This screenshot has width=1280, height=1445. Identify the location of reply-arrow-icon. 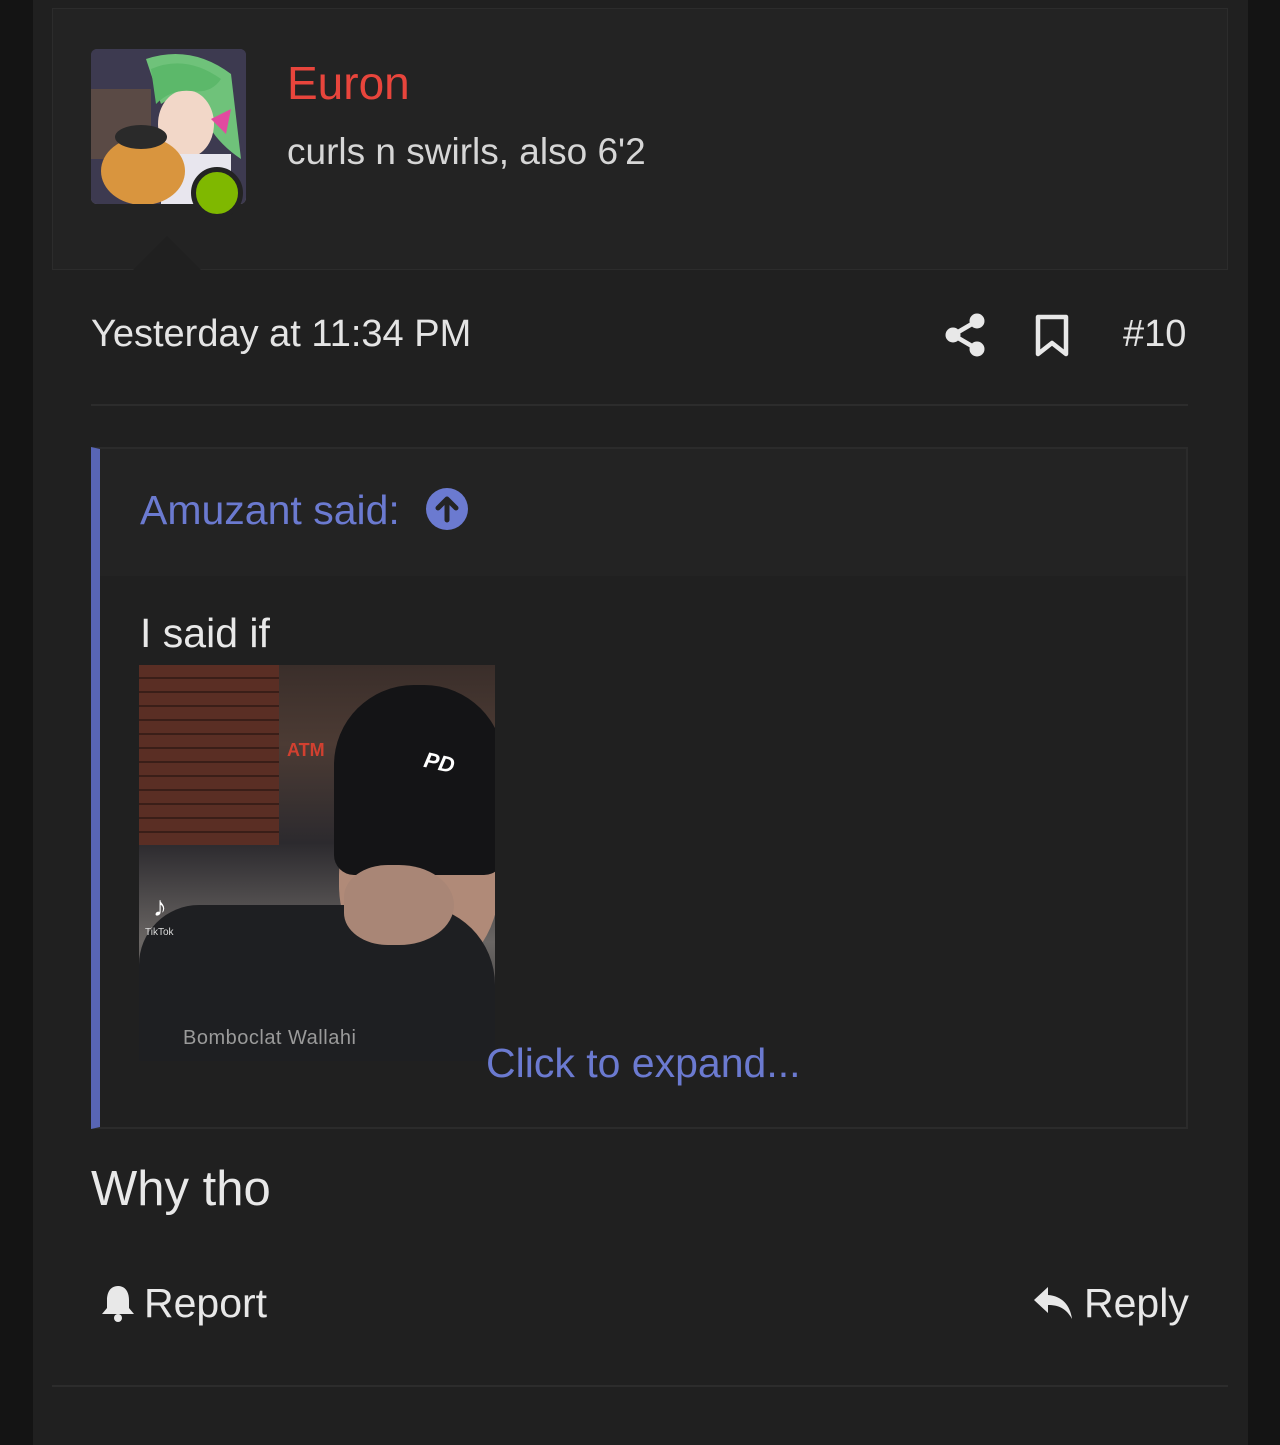
(1053, 1303).